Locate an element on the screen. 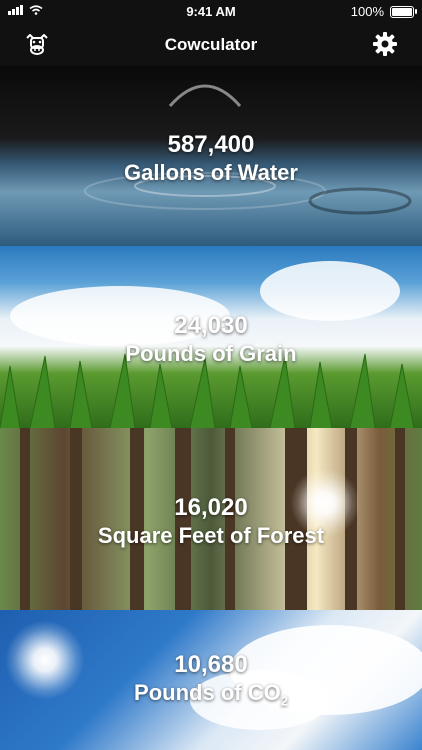 The height and width of the screenshot is (750, 422). nav-title: Cowculator is located at coordinates (211, 44).